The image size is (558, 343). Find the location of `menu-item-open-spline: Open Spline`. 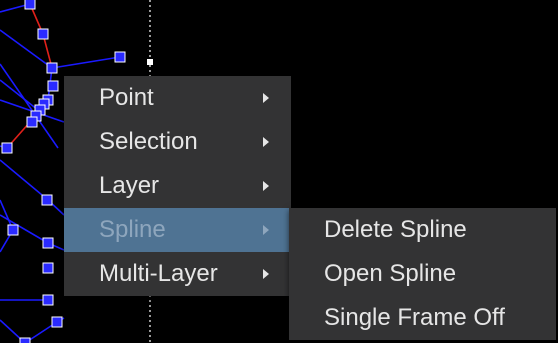

menu-item-open-spline: Open Spline is located at coordinates (422, 274).